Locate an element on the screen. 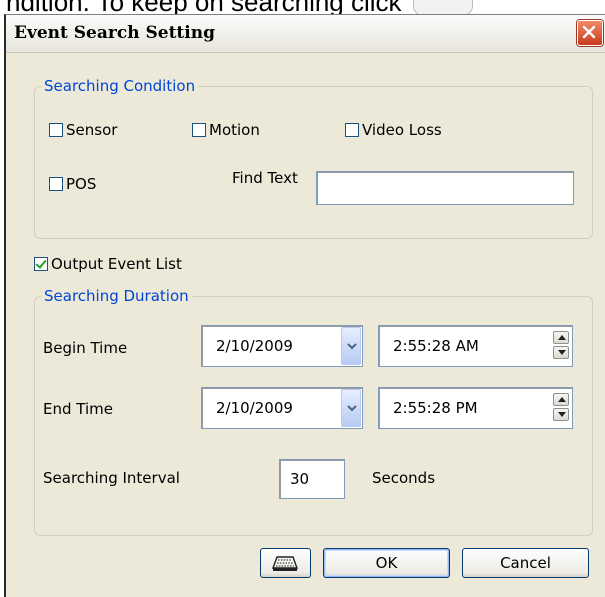 The height and width of the screenshot is (597, 605). end-time-spinner is located at coordinates (561, 408).